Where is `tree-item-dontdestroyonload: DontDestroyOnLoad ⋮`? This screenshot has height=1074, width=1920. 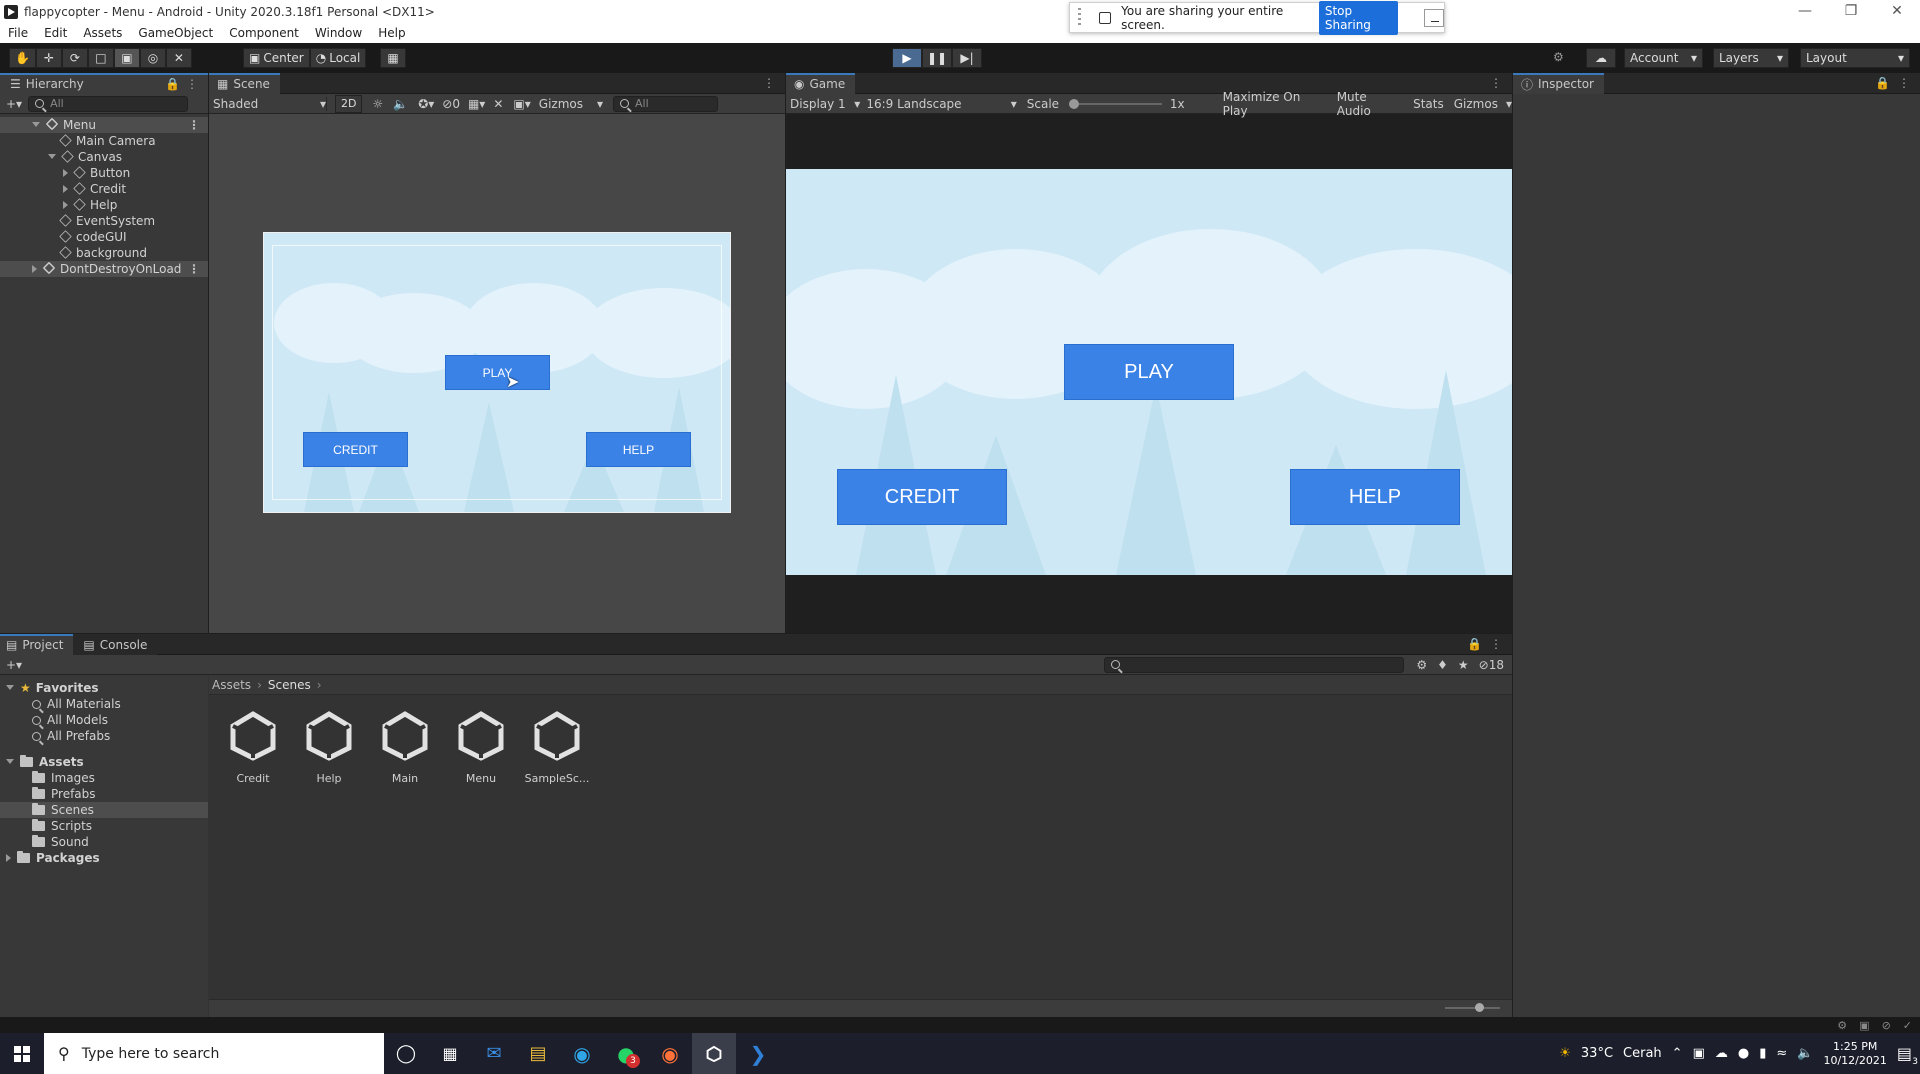 tree-item-dontdestroyonload: DontDestroyOnLoad ⋮ is located at coordinates (104, 269).